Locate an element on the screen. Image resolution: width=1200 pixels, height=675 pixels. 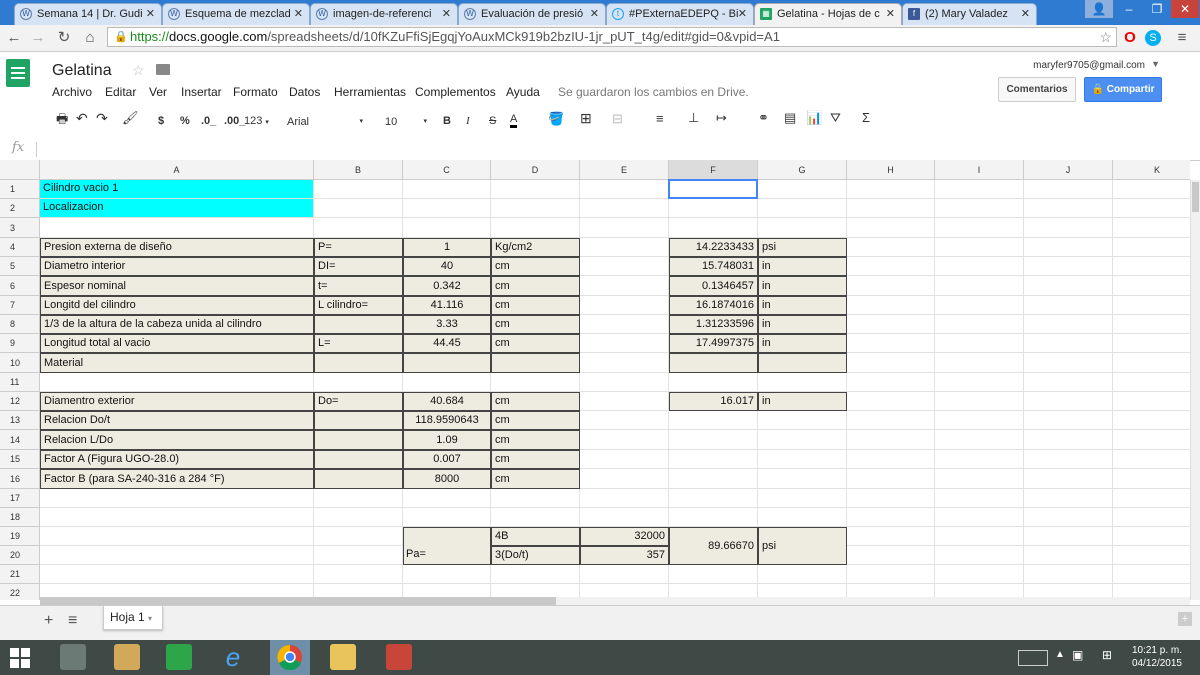
row-header: 18 is located at coordinates (20, 517).